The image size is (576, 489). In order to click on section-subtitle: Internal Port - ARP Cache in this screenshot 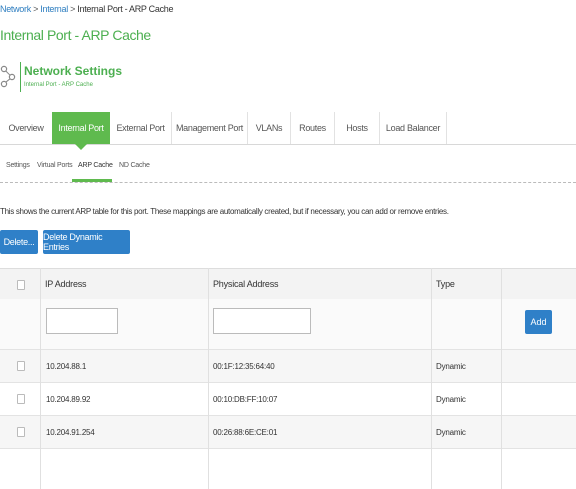, I will do `click(58, 85)`.